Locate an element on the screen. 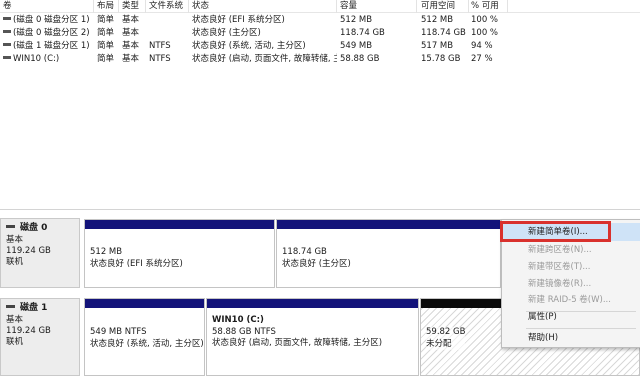 The image size is (640, 376). volume-name-cell: (磁盘 0 磁盘分区 2) is located at coordinates (47, 33).